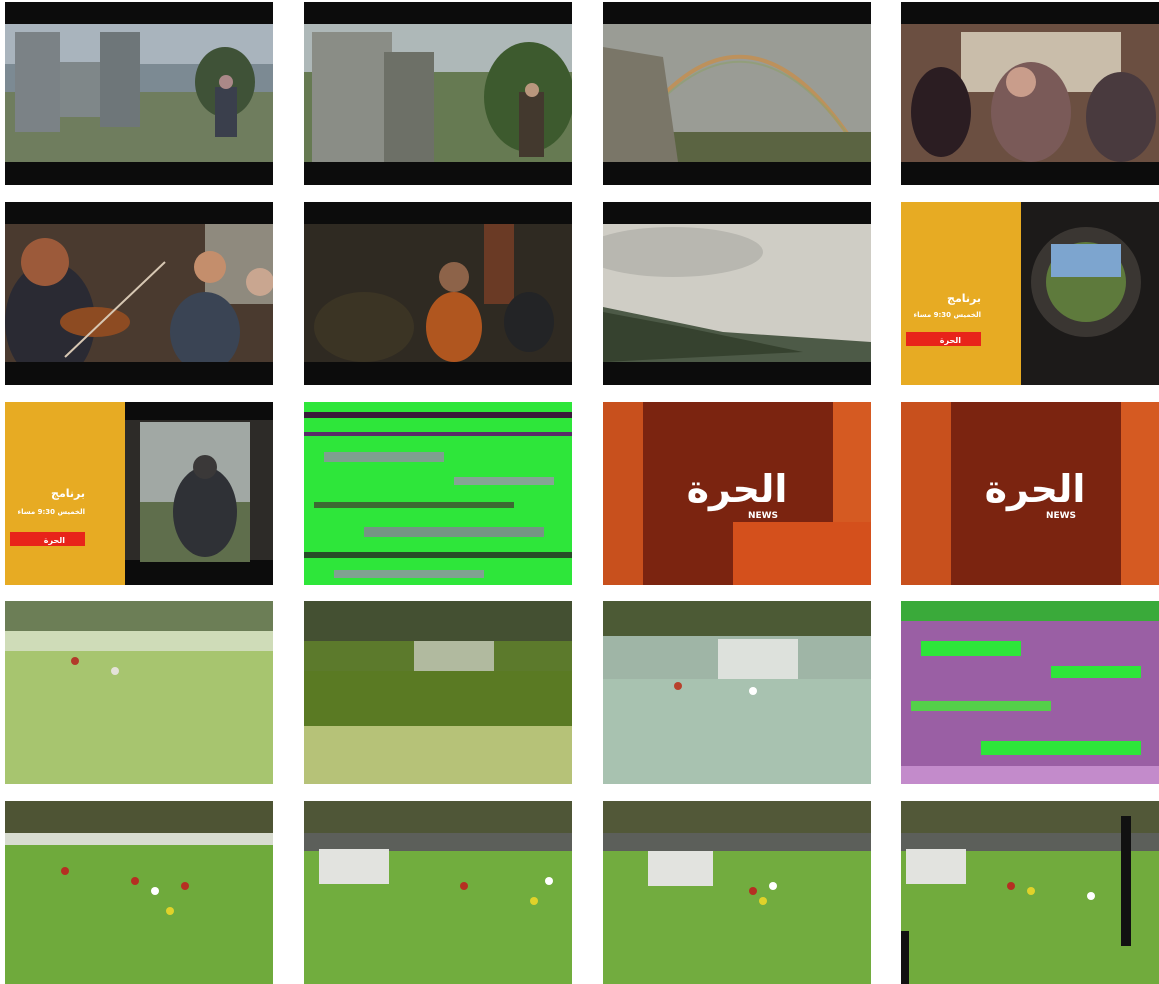 This screenshot has width=1159, height=984. I want to click on thumbnail-pub-crowd-blurred, so click(1030, 93).